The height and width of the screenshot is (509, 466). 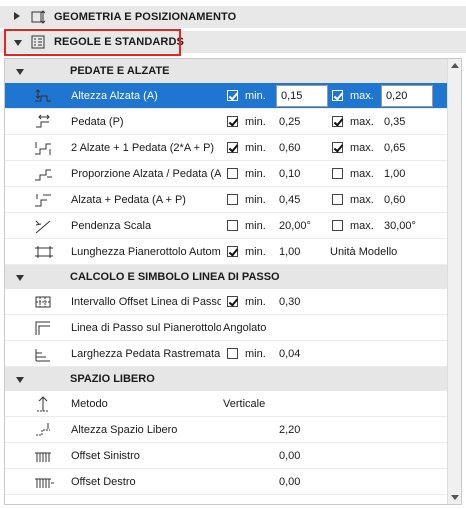 I want to click on min-value: 0,04, so click(x=289, y=354).